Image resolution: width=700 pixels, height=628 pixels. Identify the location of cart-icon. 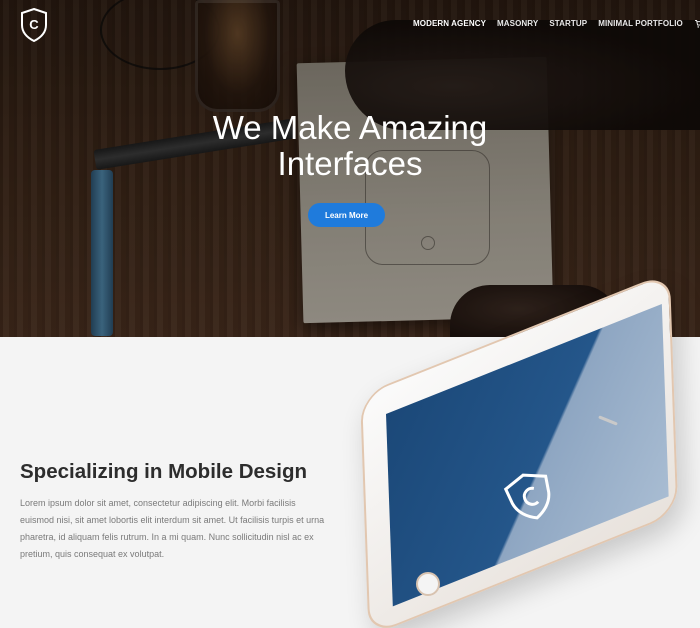
(697, 23).